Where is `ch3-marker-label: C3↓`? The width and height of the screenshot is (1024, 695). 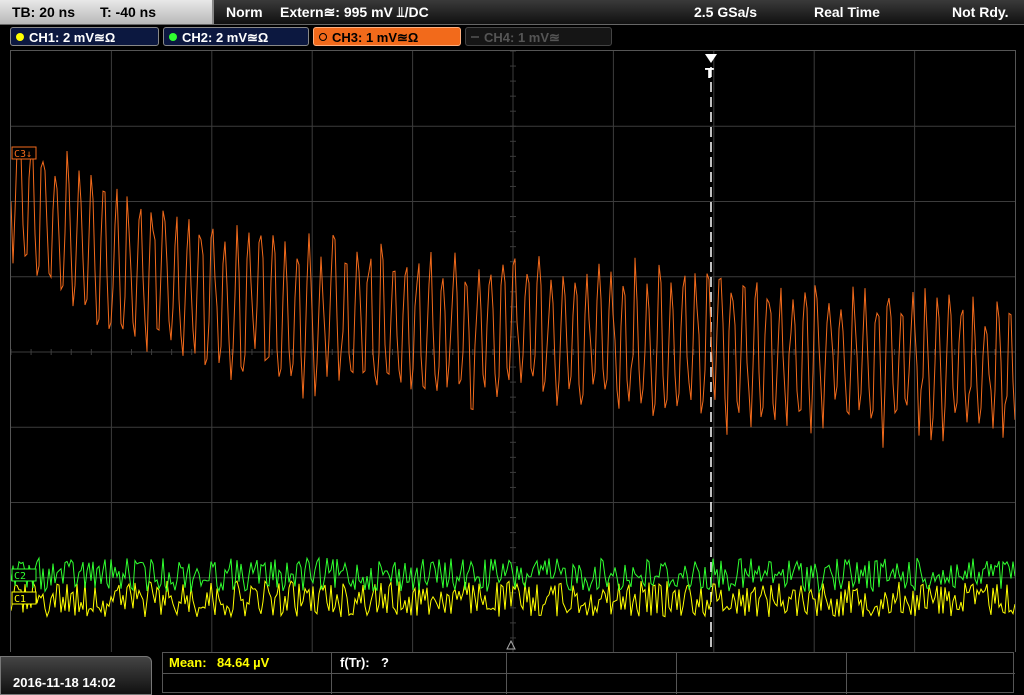 ch3-marker-label: C3↓ is located at coordinates (23, 154).